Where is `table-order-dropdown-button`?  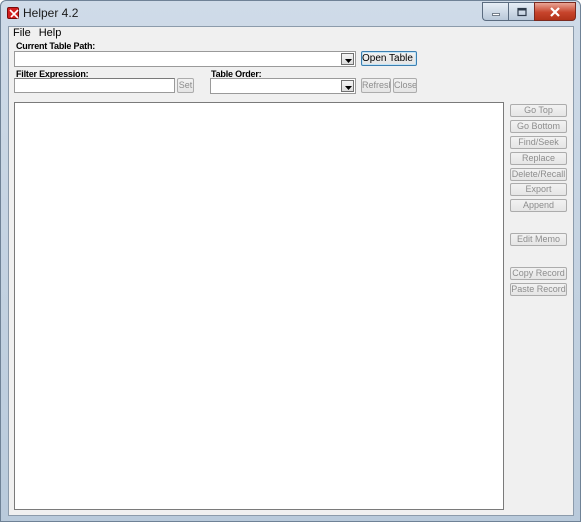 table-order-dropdown-button is located at coordinates (347, 86).